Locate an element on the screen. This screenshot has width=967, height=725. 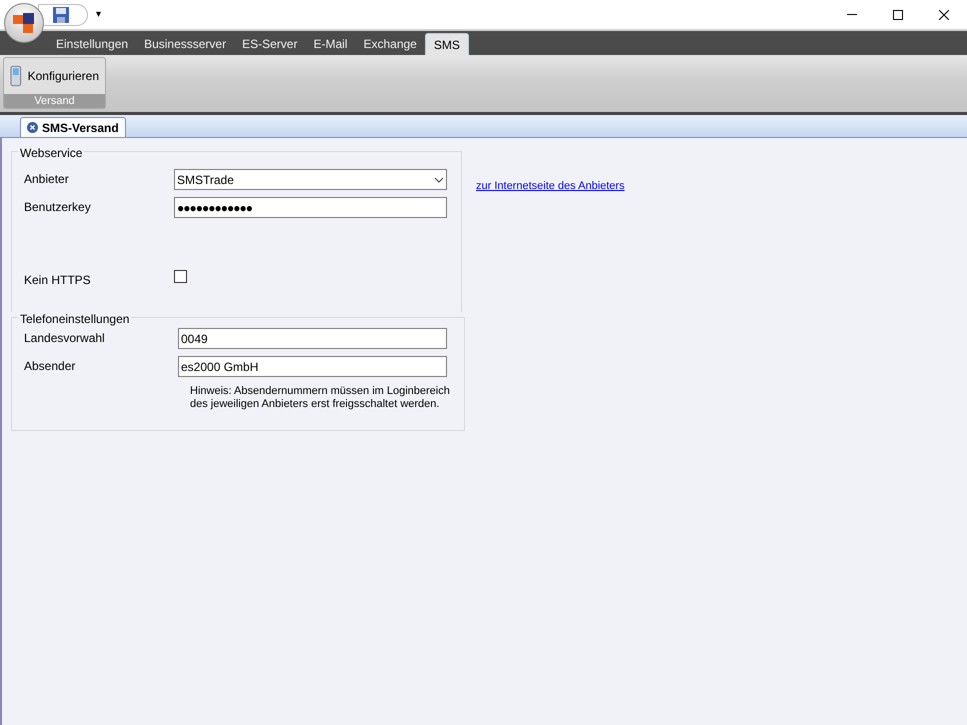
field-label: Kein HTTPS is located at coordinates (57, 280).